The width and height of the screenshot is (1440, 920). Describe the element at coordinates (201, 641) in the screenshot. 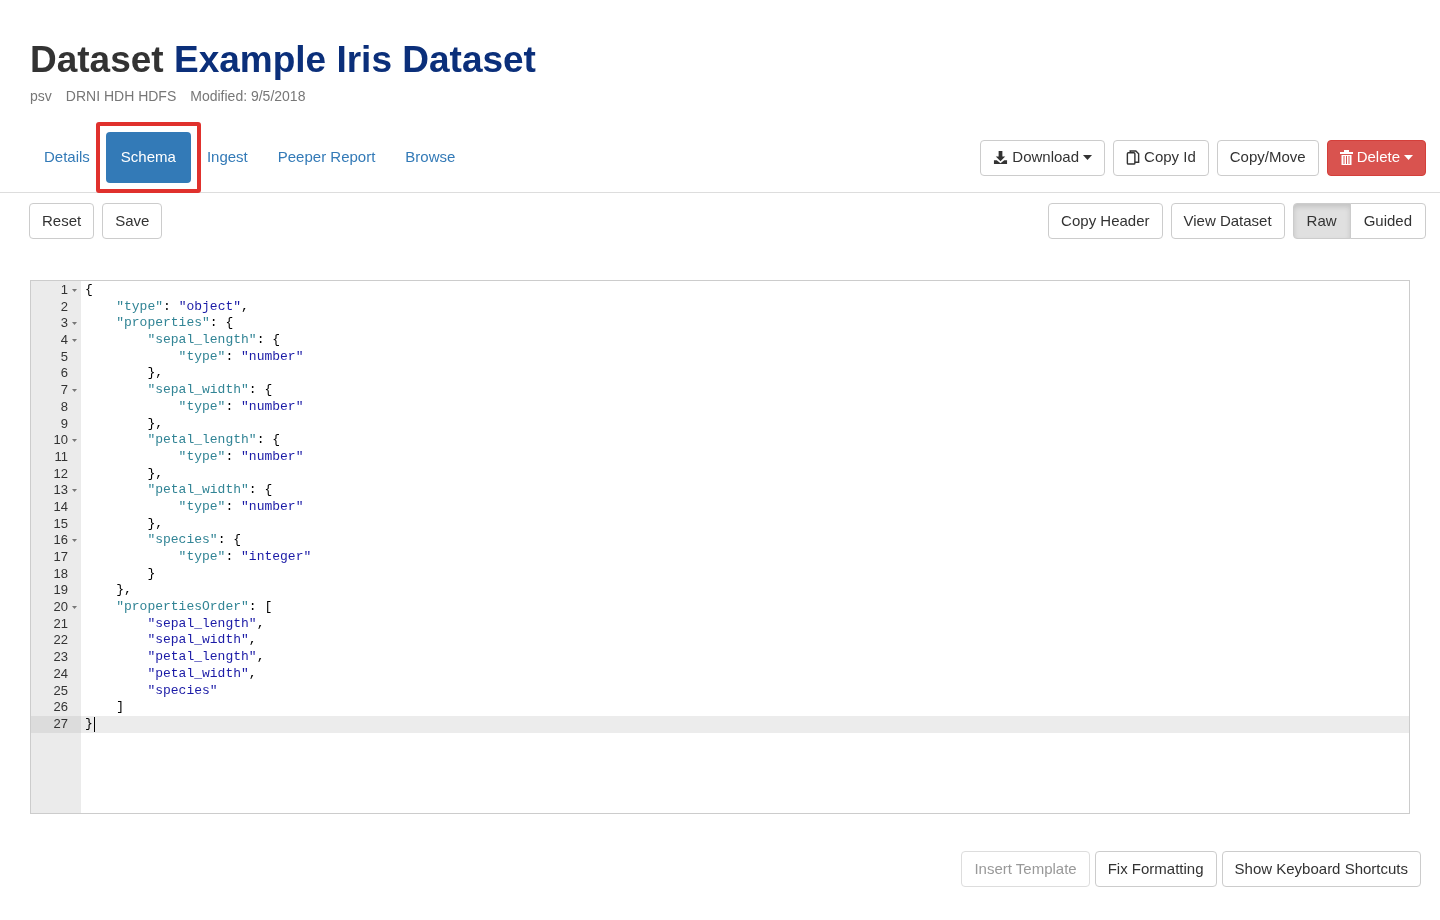

I see `code-line: "sepal_width",` at that location.